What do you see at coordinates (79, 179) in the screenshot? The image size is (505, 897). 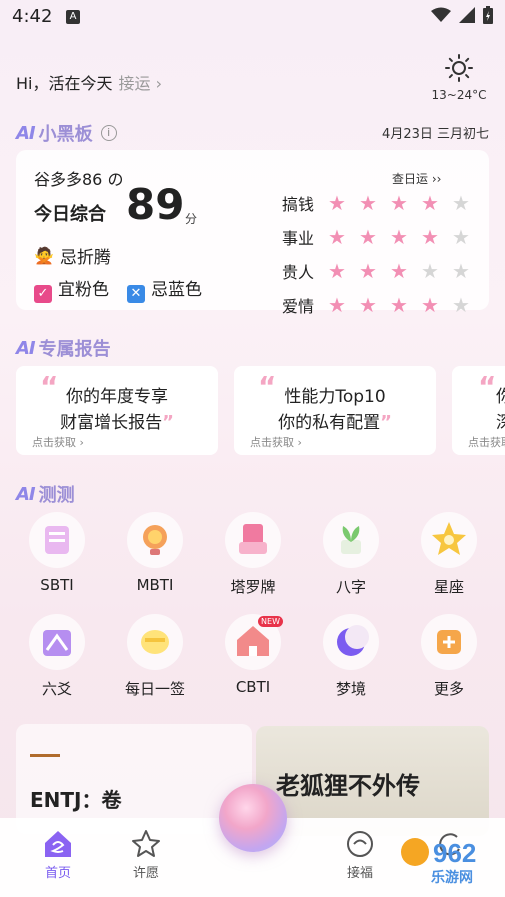 I see `user-name: 谷多多86 の` at bounding box center [79, 179].